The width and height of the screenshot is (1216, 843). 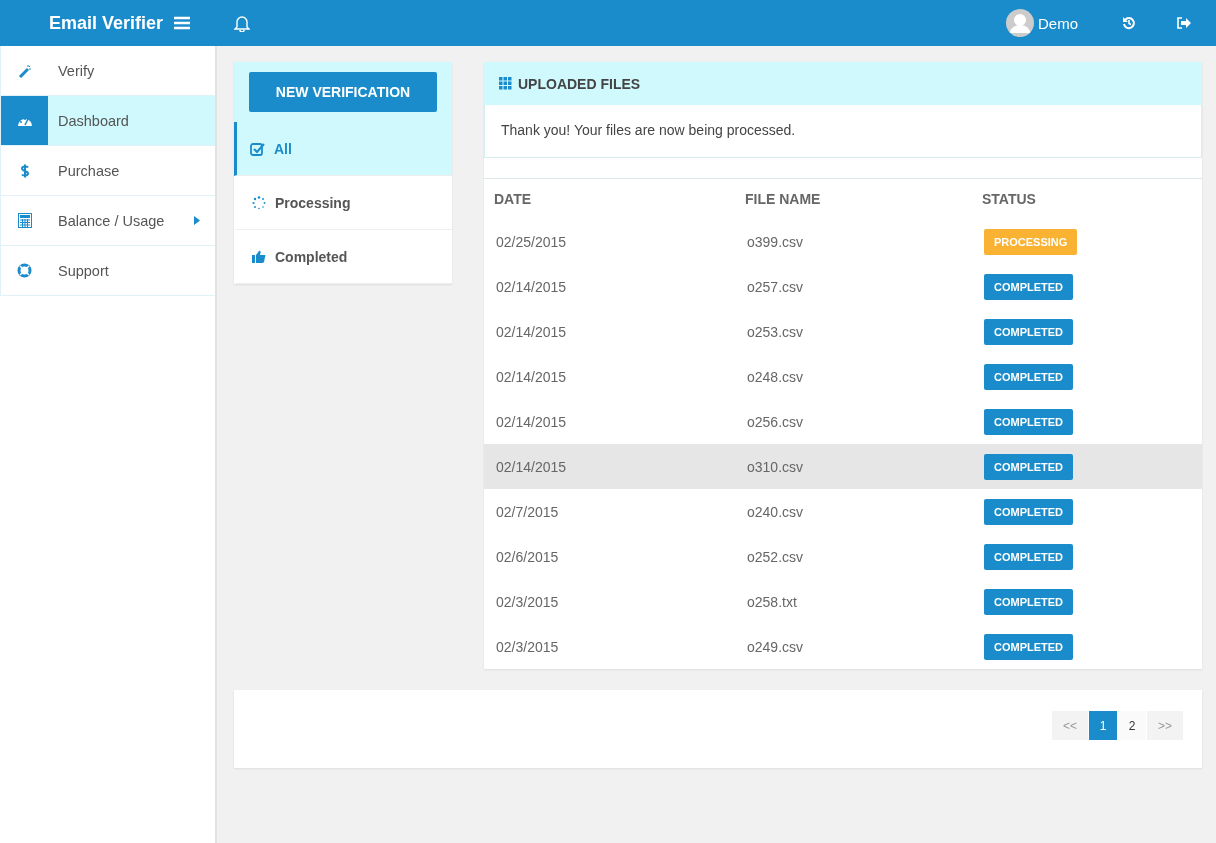 I want to click on status-badge: PROCESSING, so click(x=1031, y=241).